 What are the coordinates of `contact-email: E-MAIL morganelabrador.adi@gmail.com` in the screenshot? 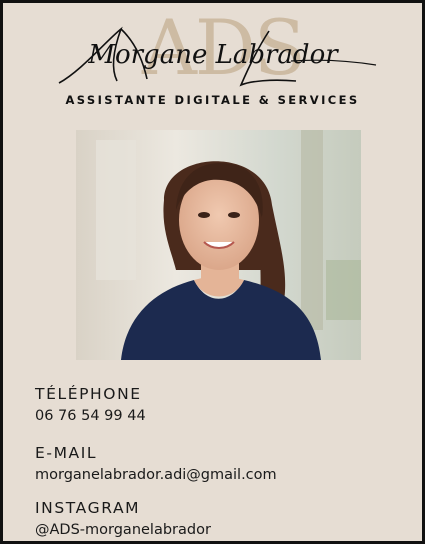 It's located at (225, 464).